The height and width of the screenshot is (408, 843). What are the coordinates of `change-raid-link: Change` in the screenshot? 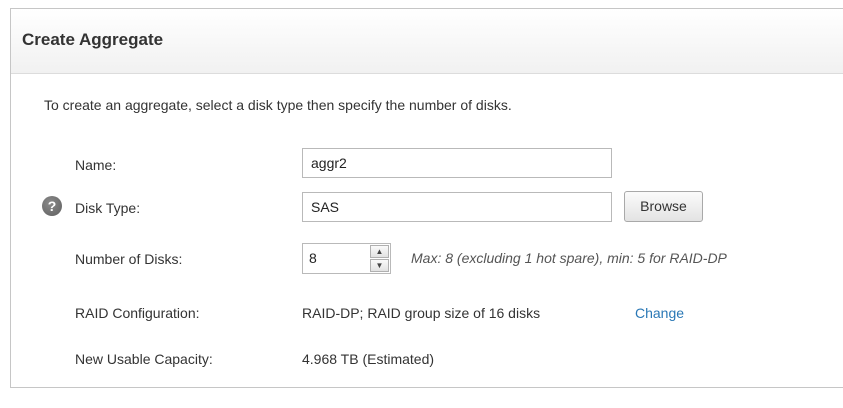 It's located at (659, 313).